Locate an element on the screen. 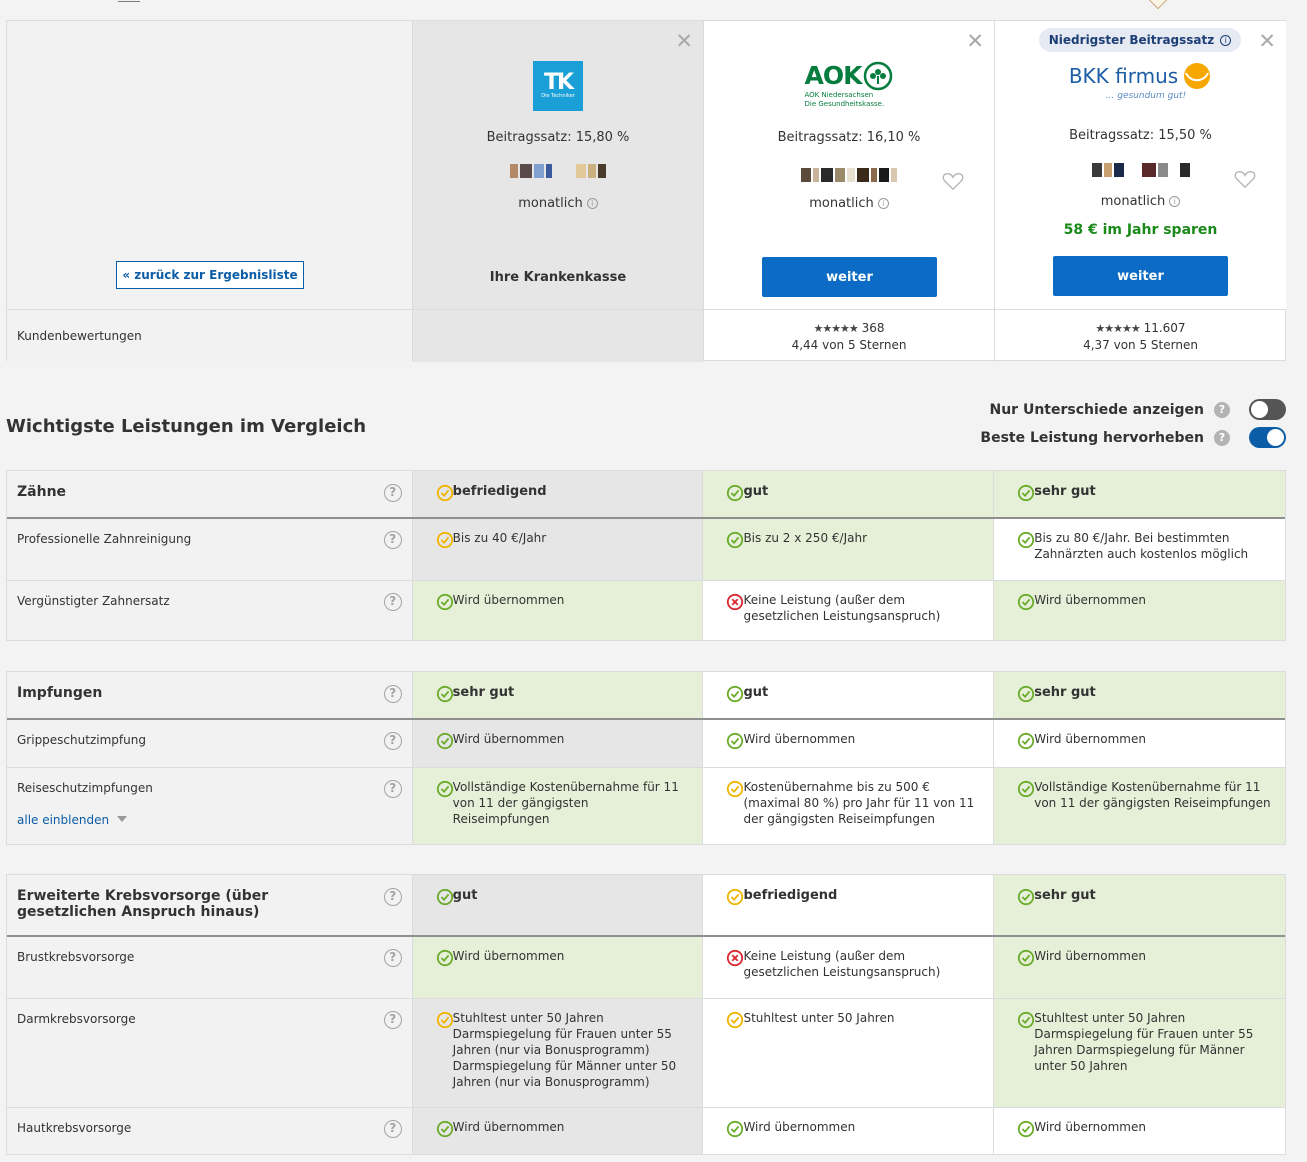 The image size is (1307, 1162). toggle-only-differences: Nur Unterschiede anzeigen ? is located at coordinates (1137, 409).